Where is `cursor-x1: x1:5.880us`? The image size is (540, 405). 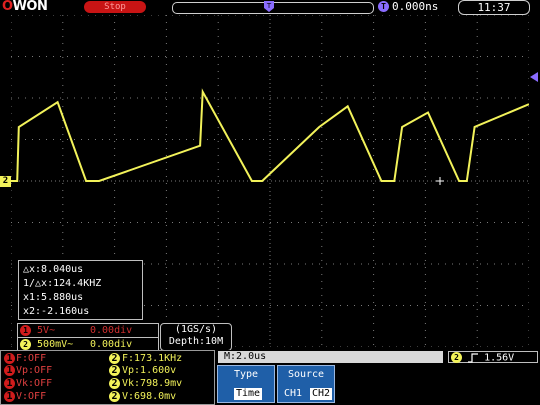 cursor-x1: x1:5.880us is located at coordinates (53, 297).